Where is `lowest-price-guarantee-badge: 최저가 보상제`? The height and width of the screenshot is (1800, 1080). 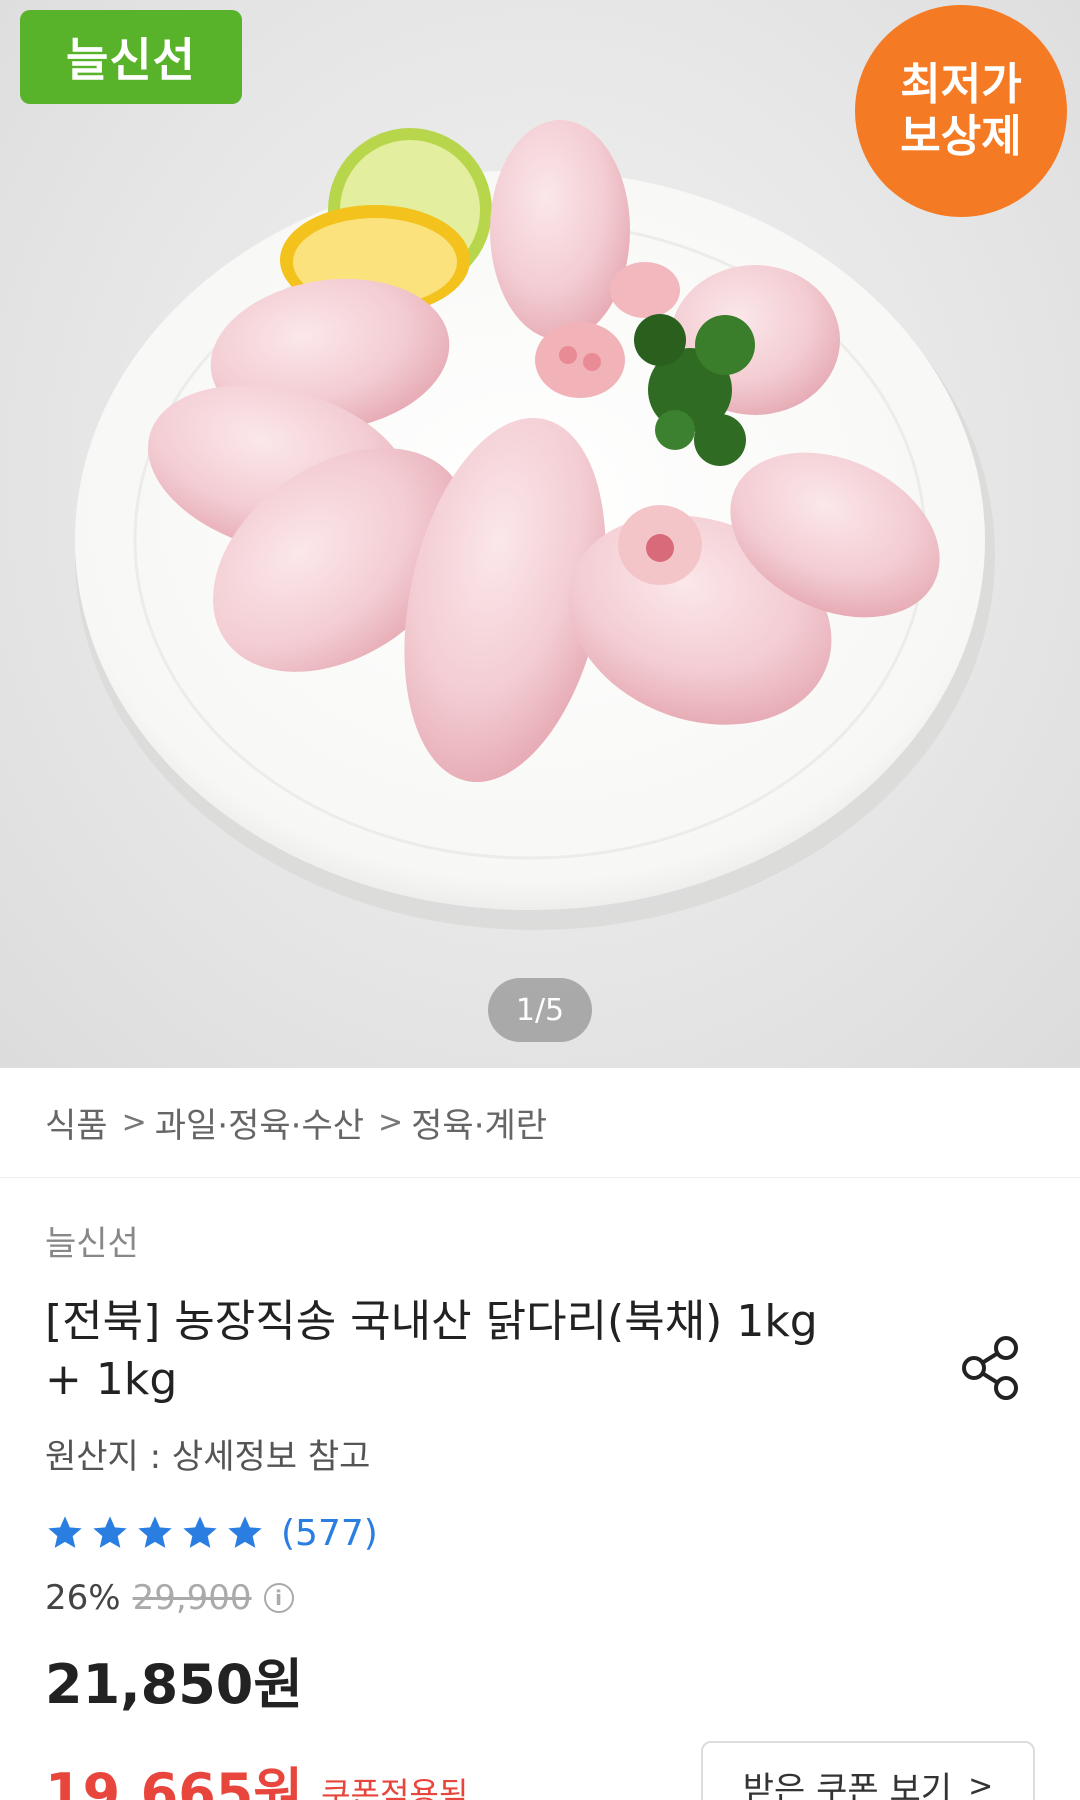
lowest-price-guarantee-badge: 최저가 보상제 is located at coordinates (961, 111).